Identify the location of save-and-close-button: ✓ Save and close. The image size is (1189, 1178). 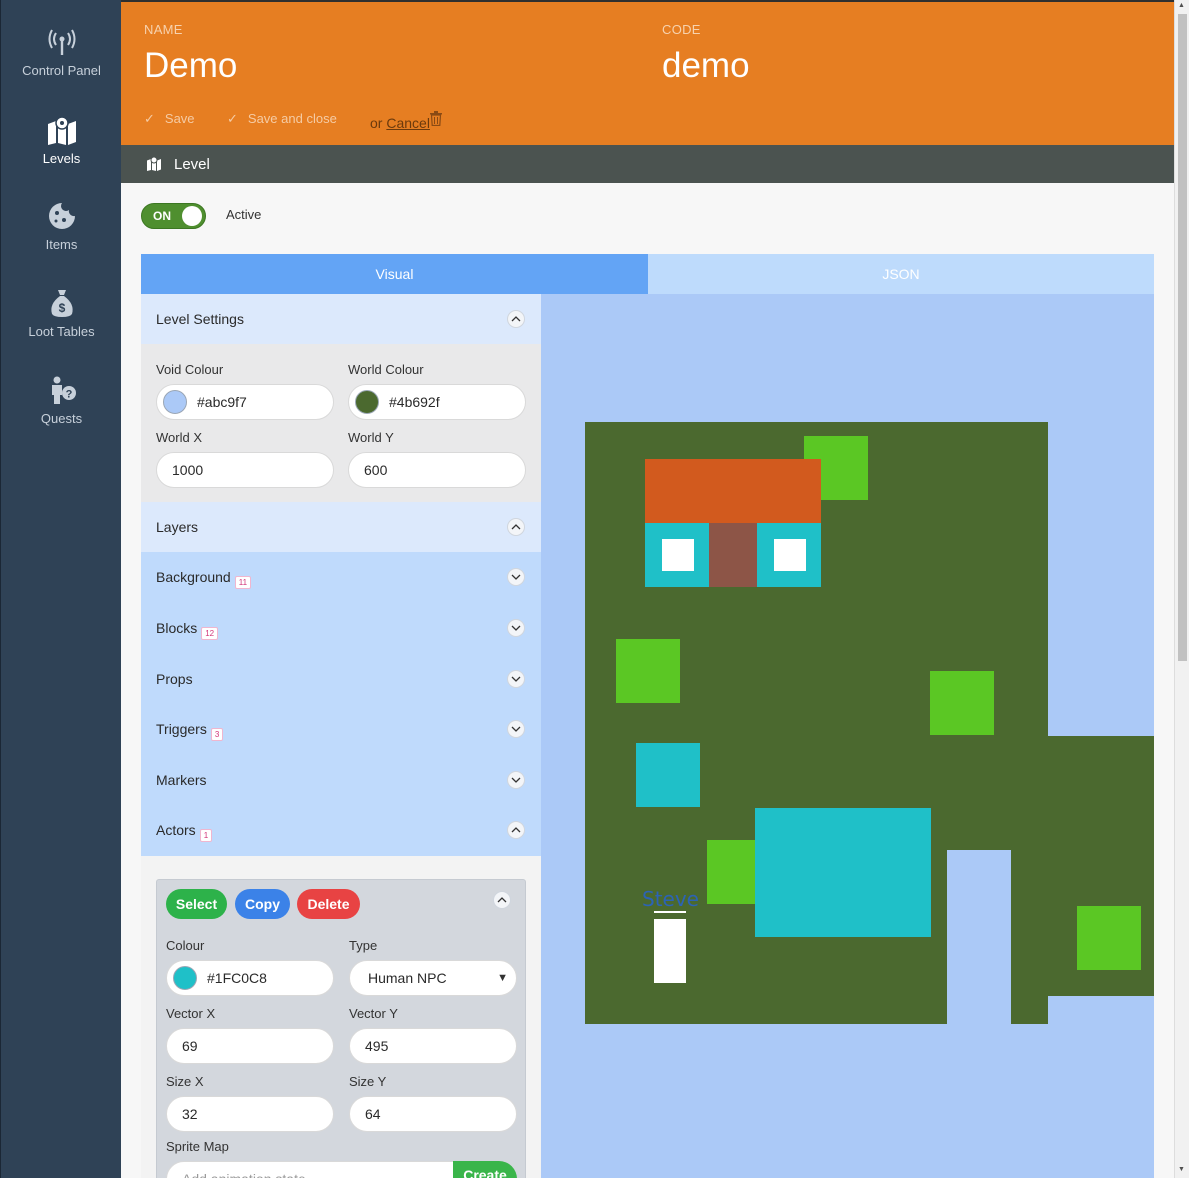
(282, 119).